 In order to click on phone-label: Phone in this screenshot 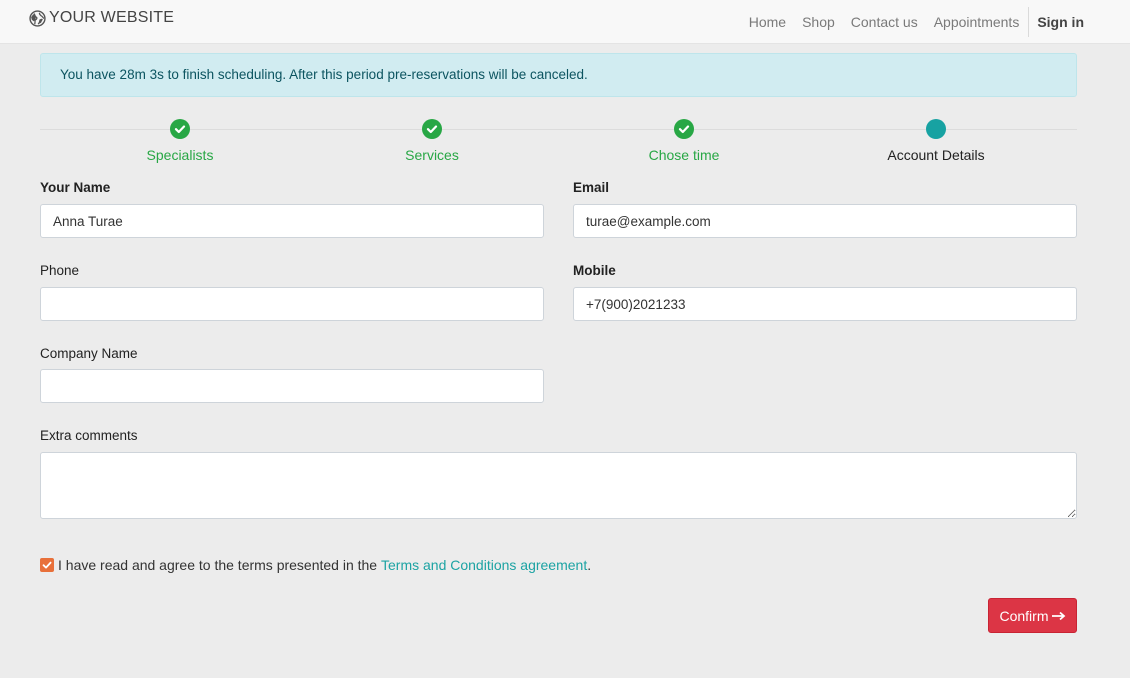, I will do `click(60, 270)`.